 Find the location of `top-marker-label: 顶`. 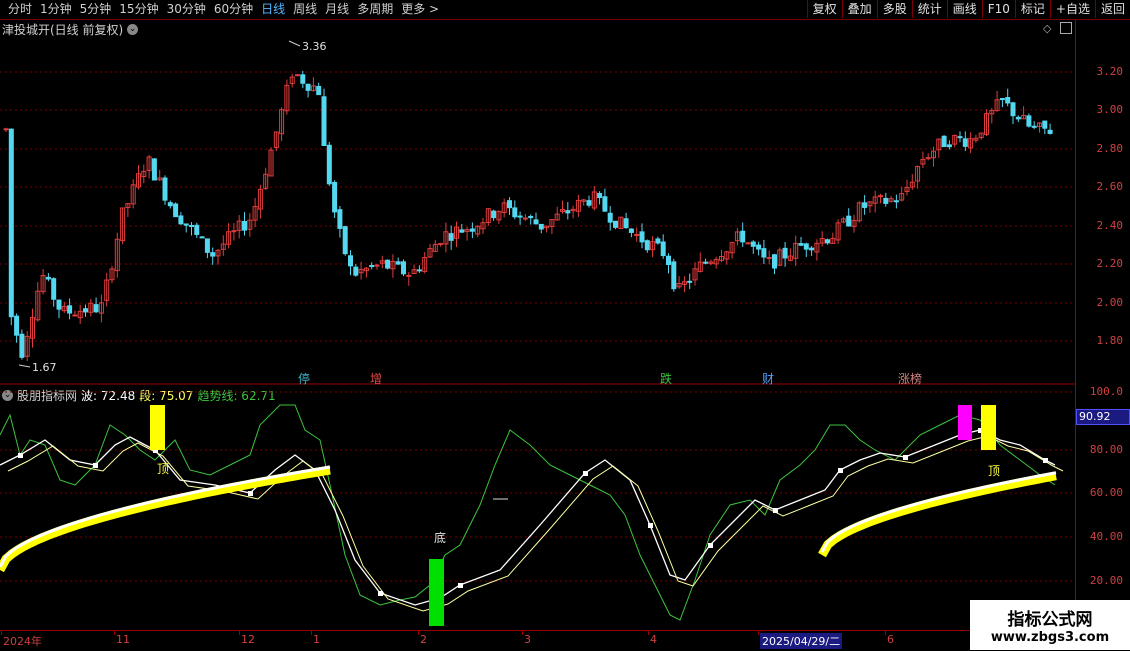

top-marker-label: 顶 is located at coordinates (994, 471).